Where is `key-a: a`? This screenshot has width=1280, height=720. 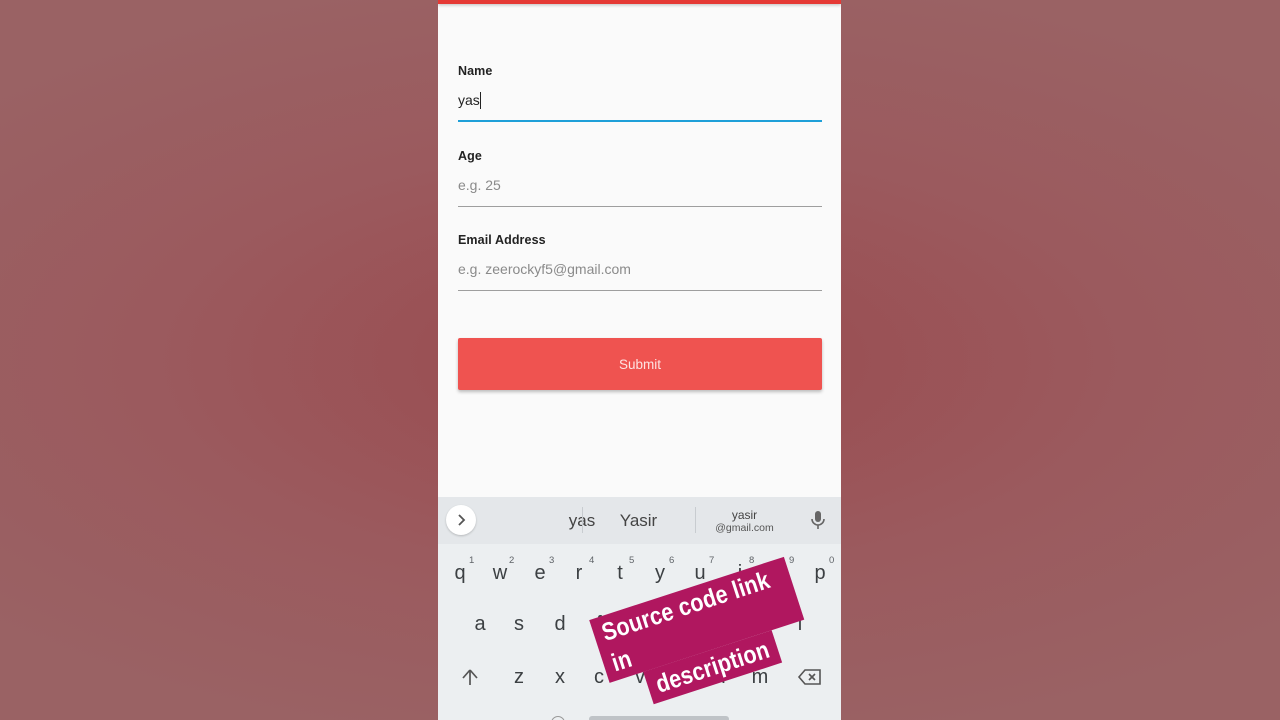 key-a: a is located at coordinates (480, 624).